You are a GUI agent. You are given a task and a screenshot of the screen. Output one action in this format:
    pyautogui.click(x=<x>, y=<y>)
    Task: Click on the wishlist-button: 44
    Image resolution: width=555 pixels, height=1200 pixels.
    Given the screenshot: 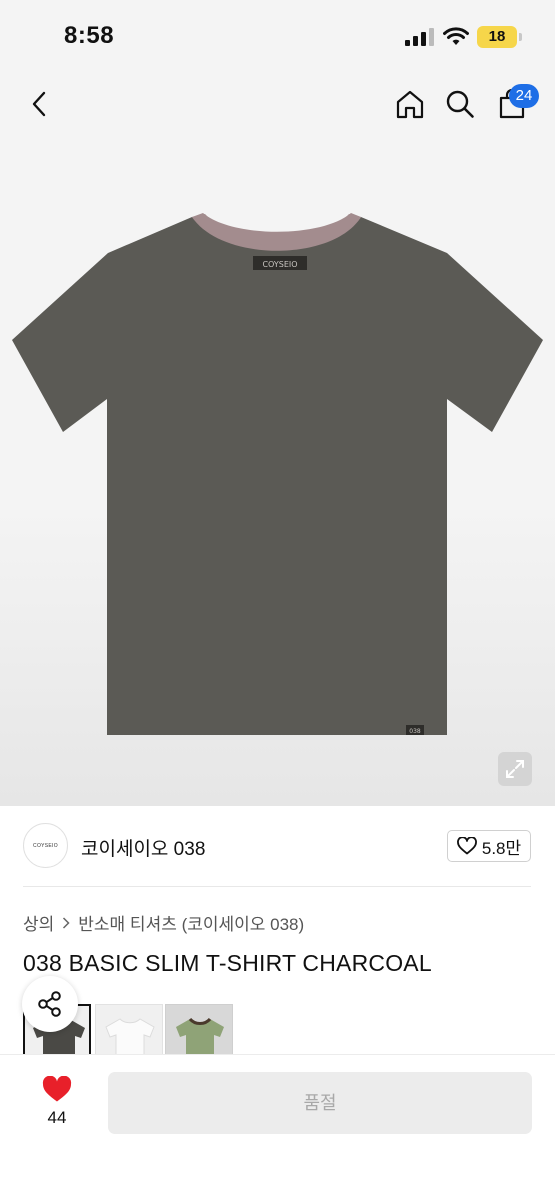 What is the action you would take?
    pyautogui.click(x=57, y=1102)
    